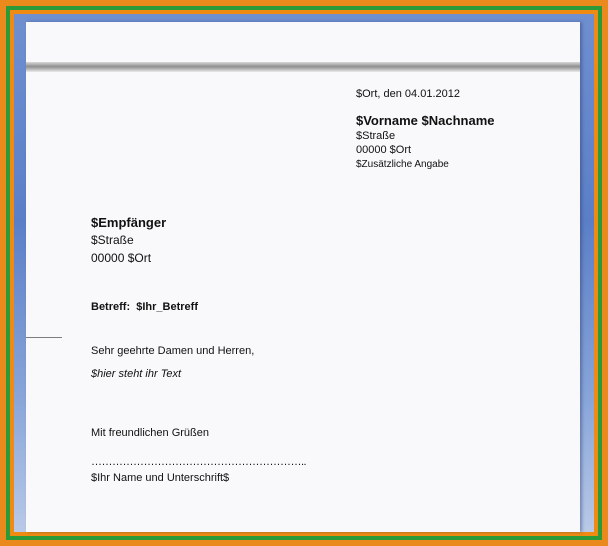  What do you see at coordinates (425, 120) in the screenshot?
I see `sender-name: $Vorname $Nachname` at bounding box center [425, 120].